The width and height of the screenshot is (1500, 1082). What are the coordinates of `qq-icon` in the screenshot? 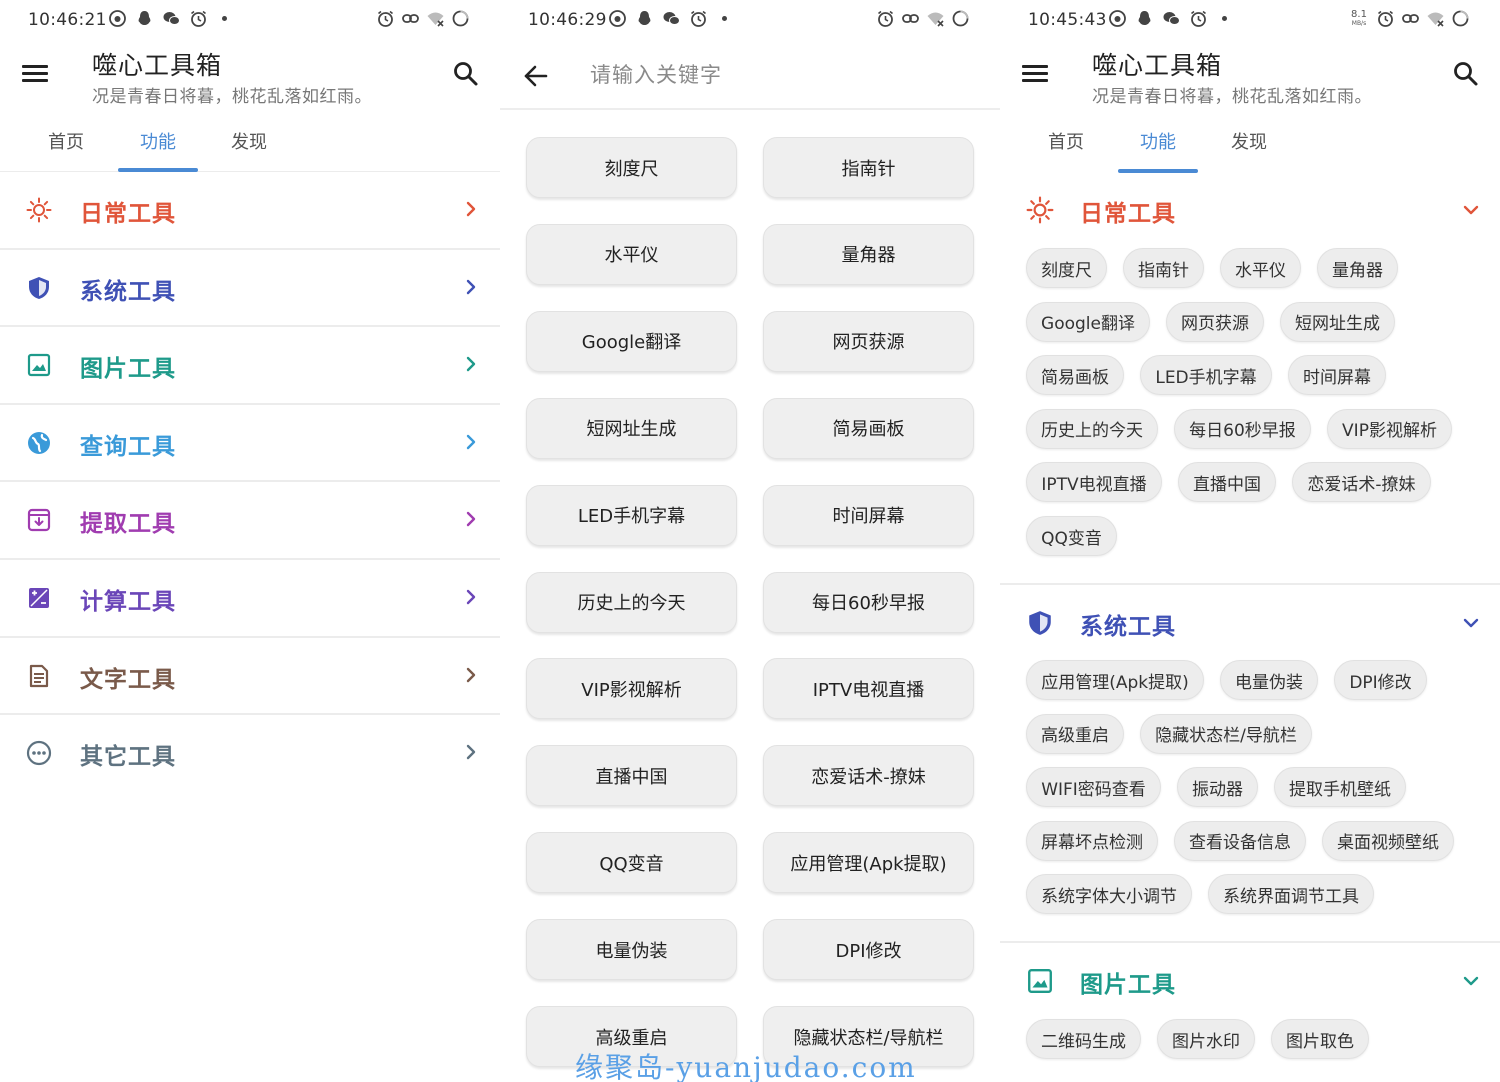 It's located at (1144, 18).